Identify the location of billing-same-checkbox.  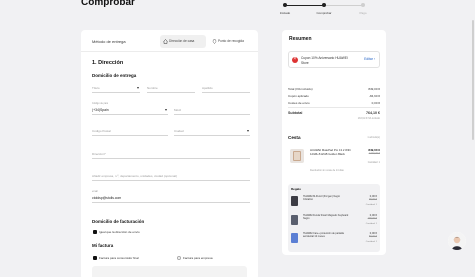
(95, 232).